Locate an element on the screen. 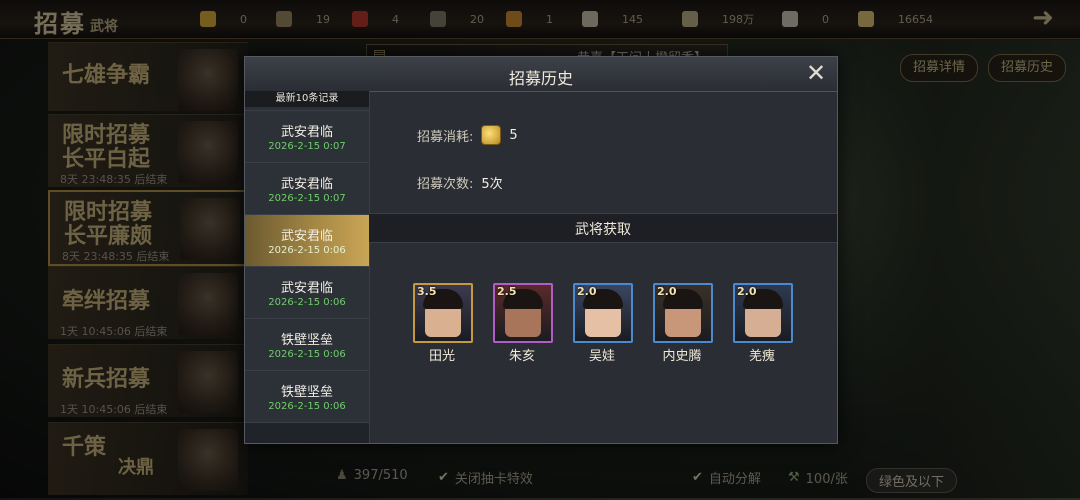 This screenshot has width=1080, height=500. cost-row: 招募消耗: 5 is located at coordinates (467, 135).